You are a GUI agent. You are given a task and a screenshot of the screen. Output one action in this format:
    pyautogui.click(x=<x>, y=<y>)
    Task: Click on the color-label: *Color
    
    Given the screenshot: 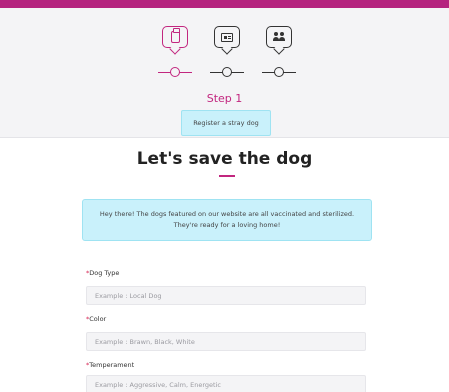 What is the action you would take?
    pyautogui.click(x=96, y=319)
    